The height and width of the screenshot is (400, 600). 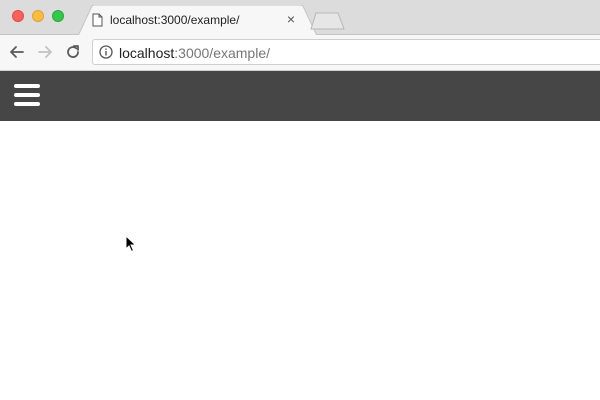 What do you see at coordinates (106, 52) in the screenshot?
I see `info-icon` at bounding box center [106, 52].